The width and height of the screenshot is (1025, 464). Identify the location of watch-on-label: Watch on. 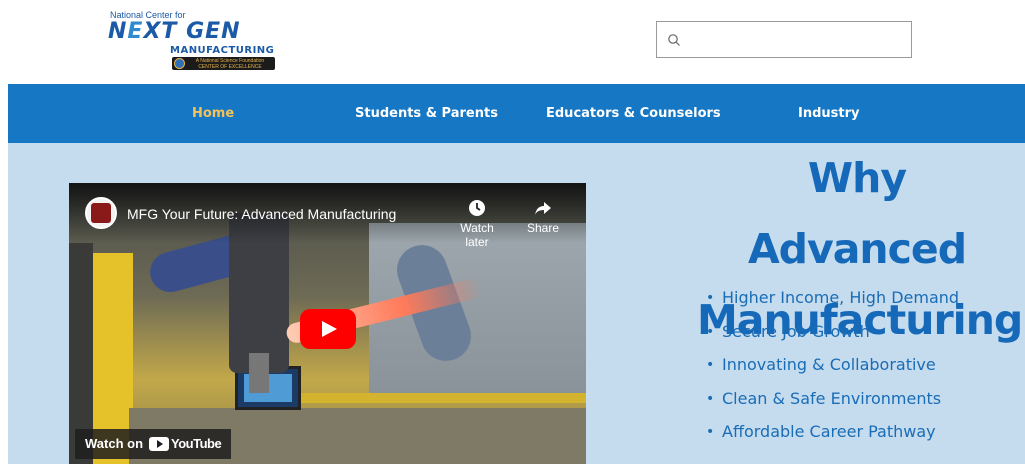
(114, 443).